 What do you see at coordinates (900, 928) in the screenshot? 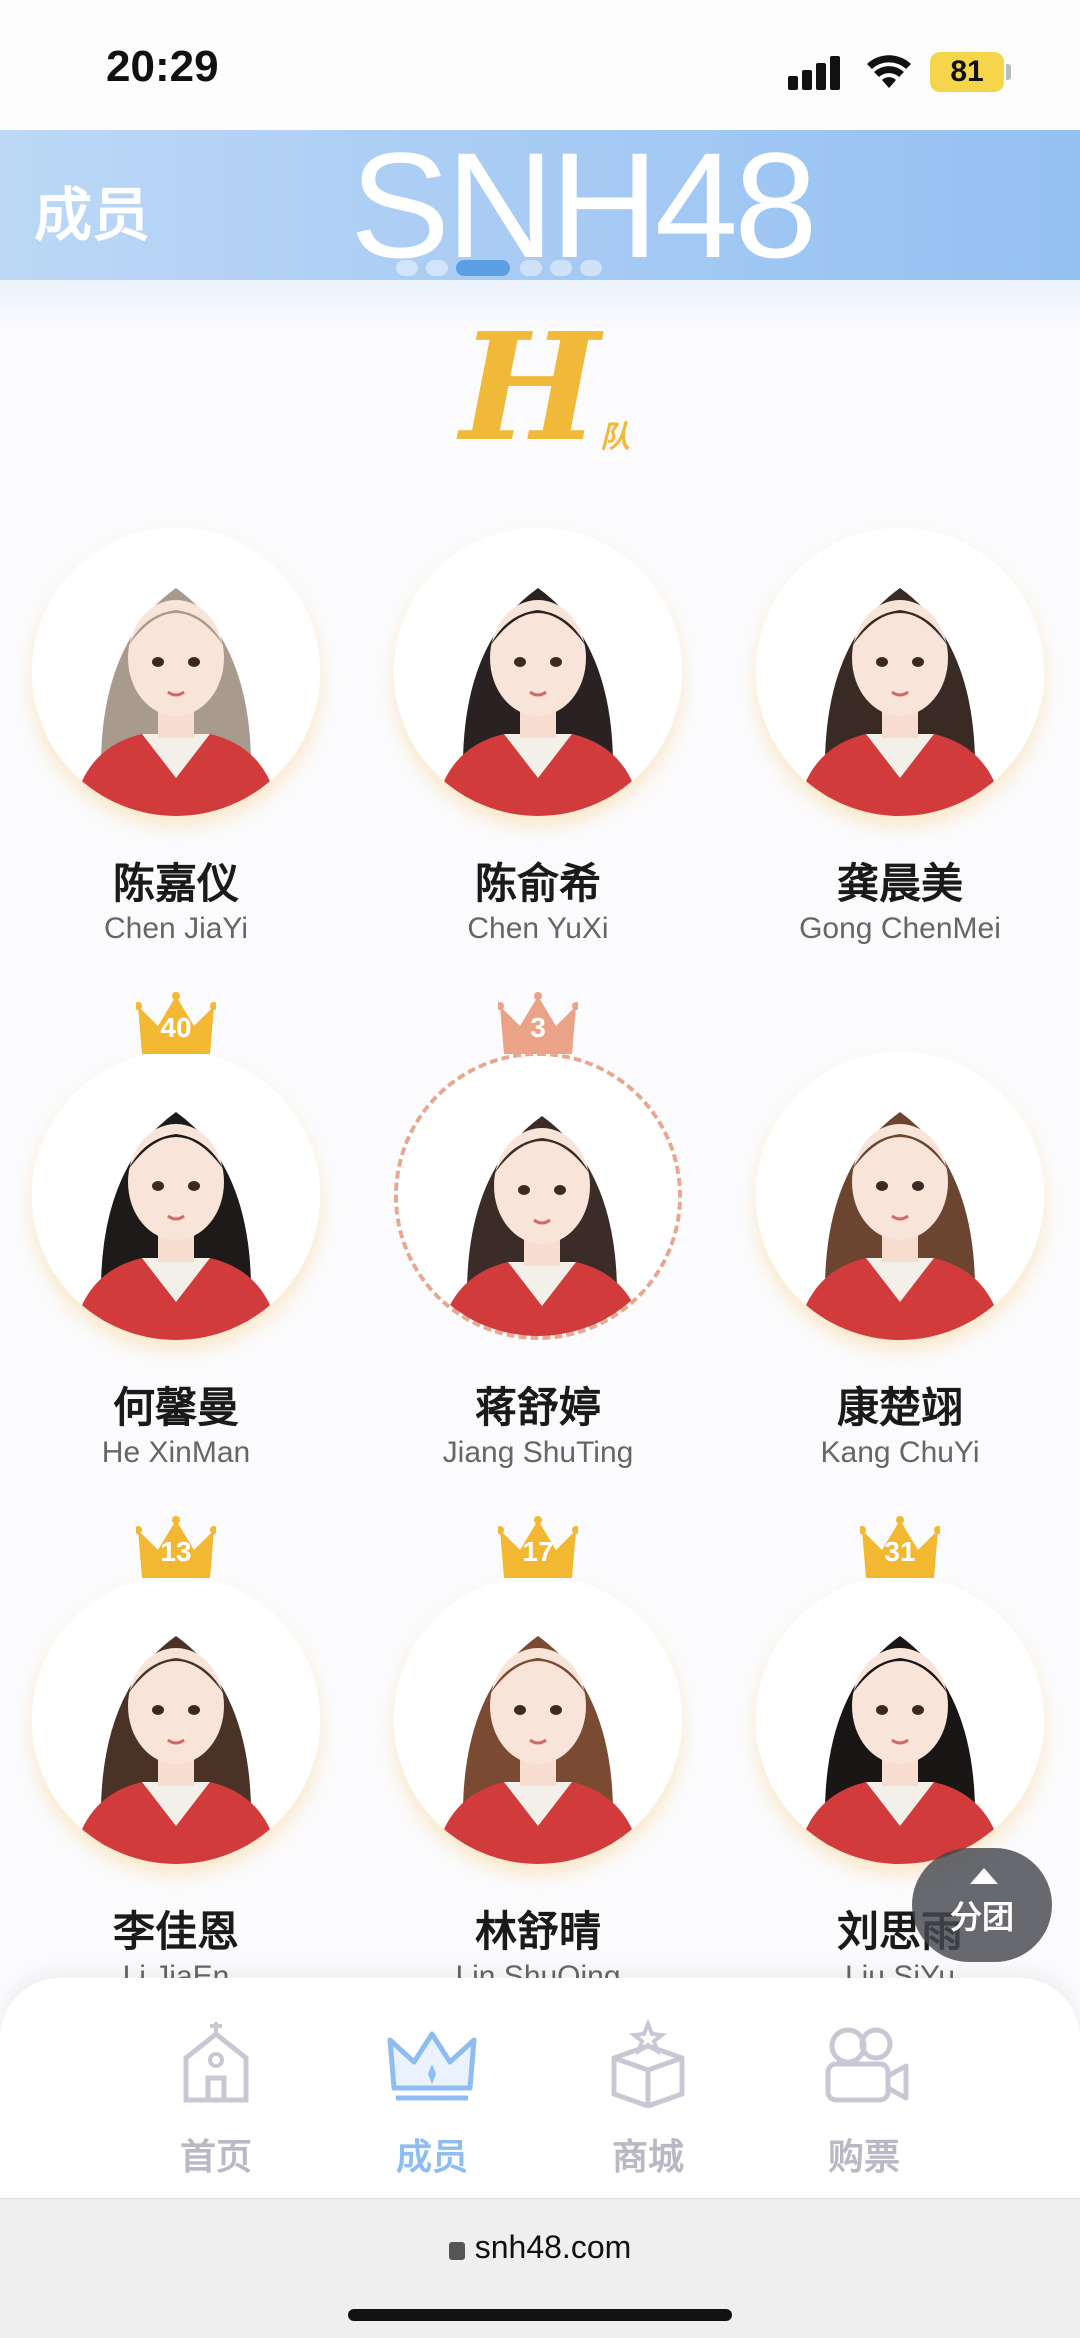
I see `member-name-en: Gong ChenMei` at bounding box center [900, 928].